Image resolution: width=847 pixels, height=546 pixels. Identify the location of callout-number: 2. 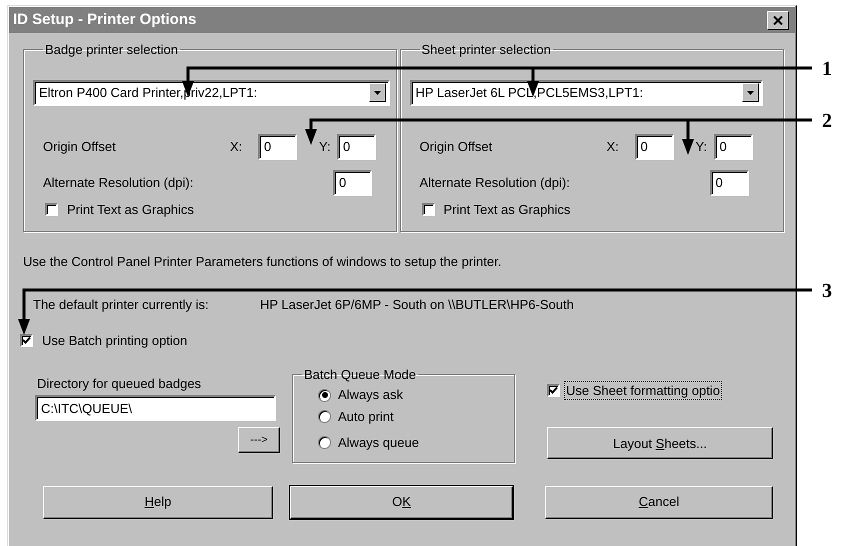
(827, 121).